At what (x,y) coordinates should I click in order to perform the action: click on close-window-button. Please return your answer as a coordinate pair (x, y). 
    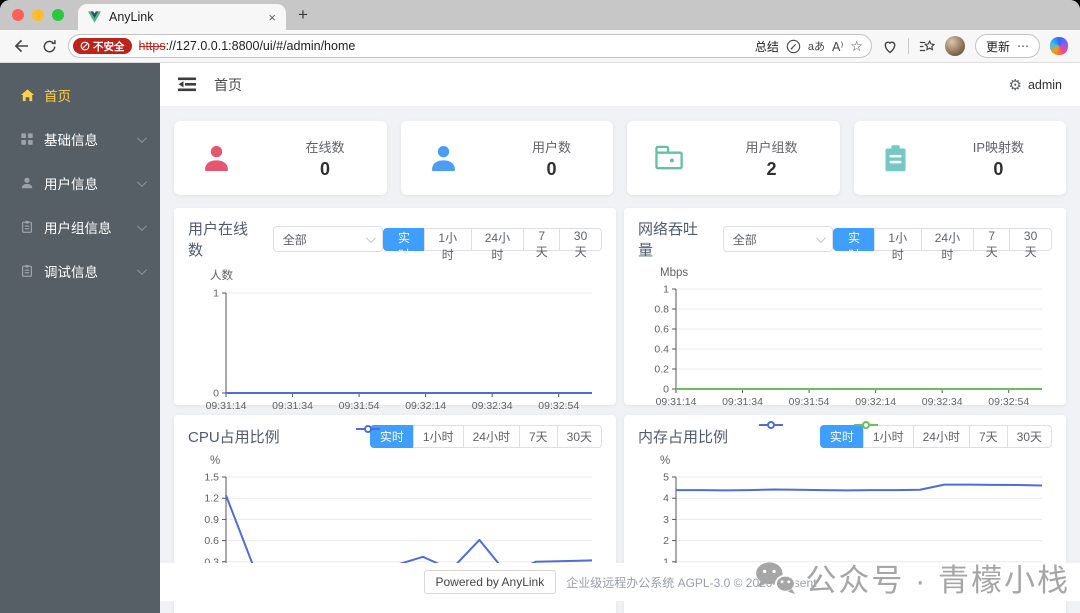
    Looking at the image, I should click on (18, 15).